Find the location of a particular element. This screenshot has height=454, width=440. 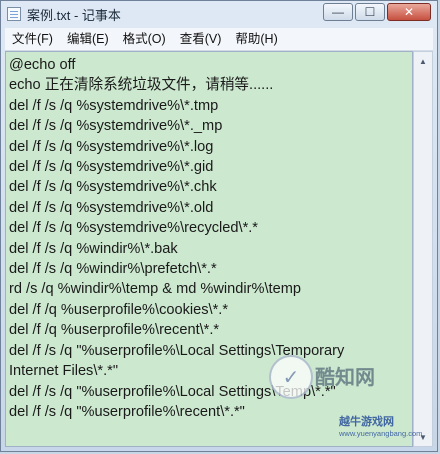

window-controls: — ☐ ✕ is located at coordinates (377, 12).